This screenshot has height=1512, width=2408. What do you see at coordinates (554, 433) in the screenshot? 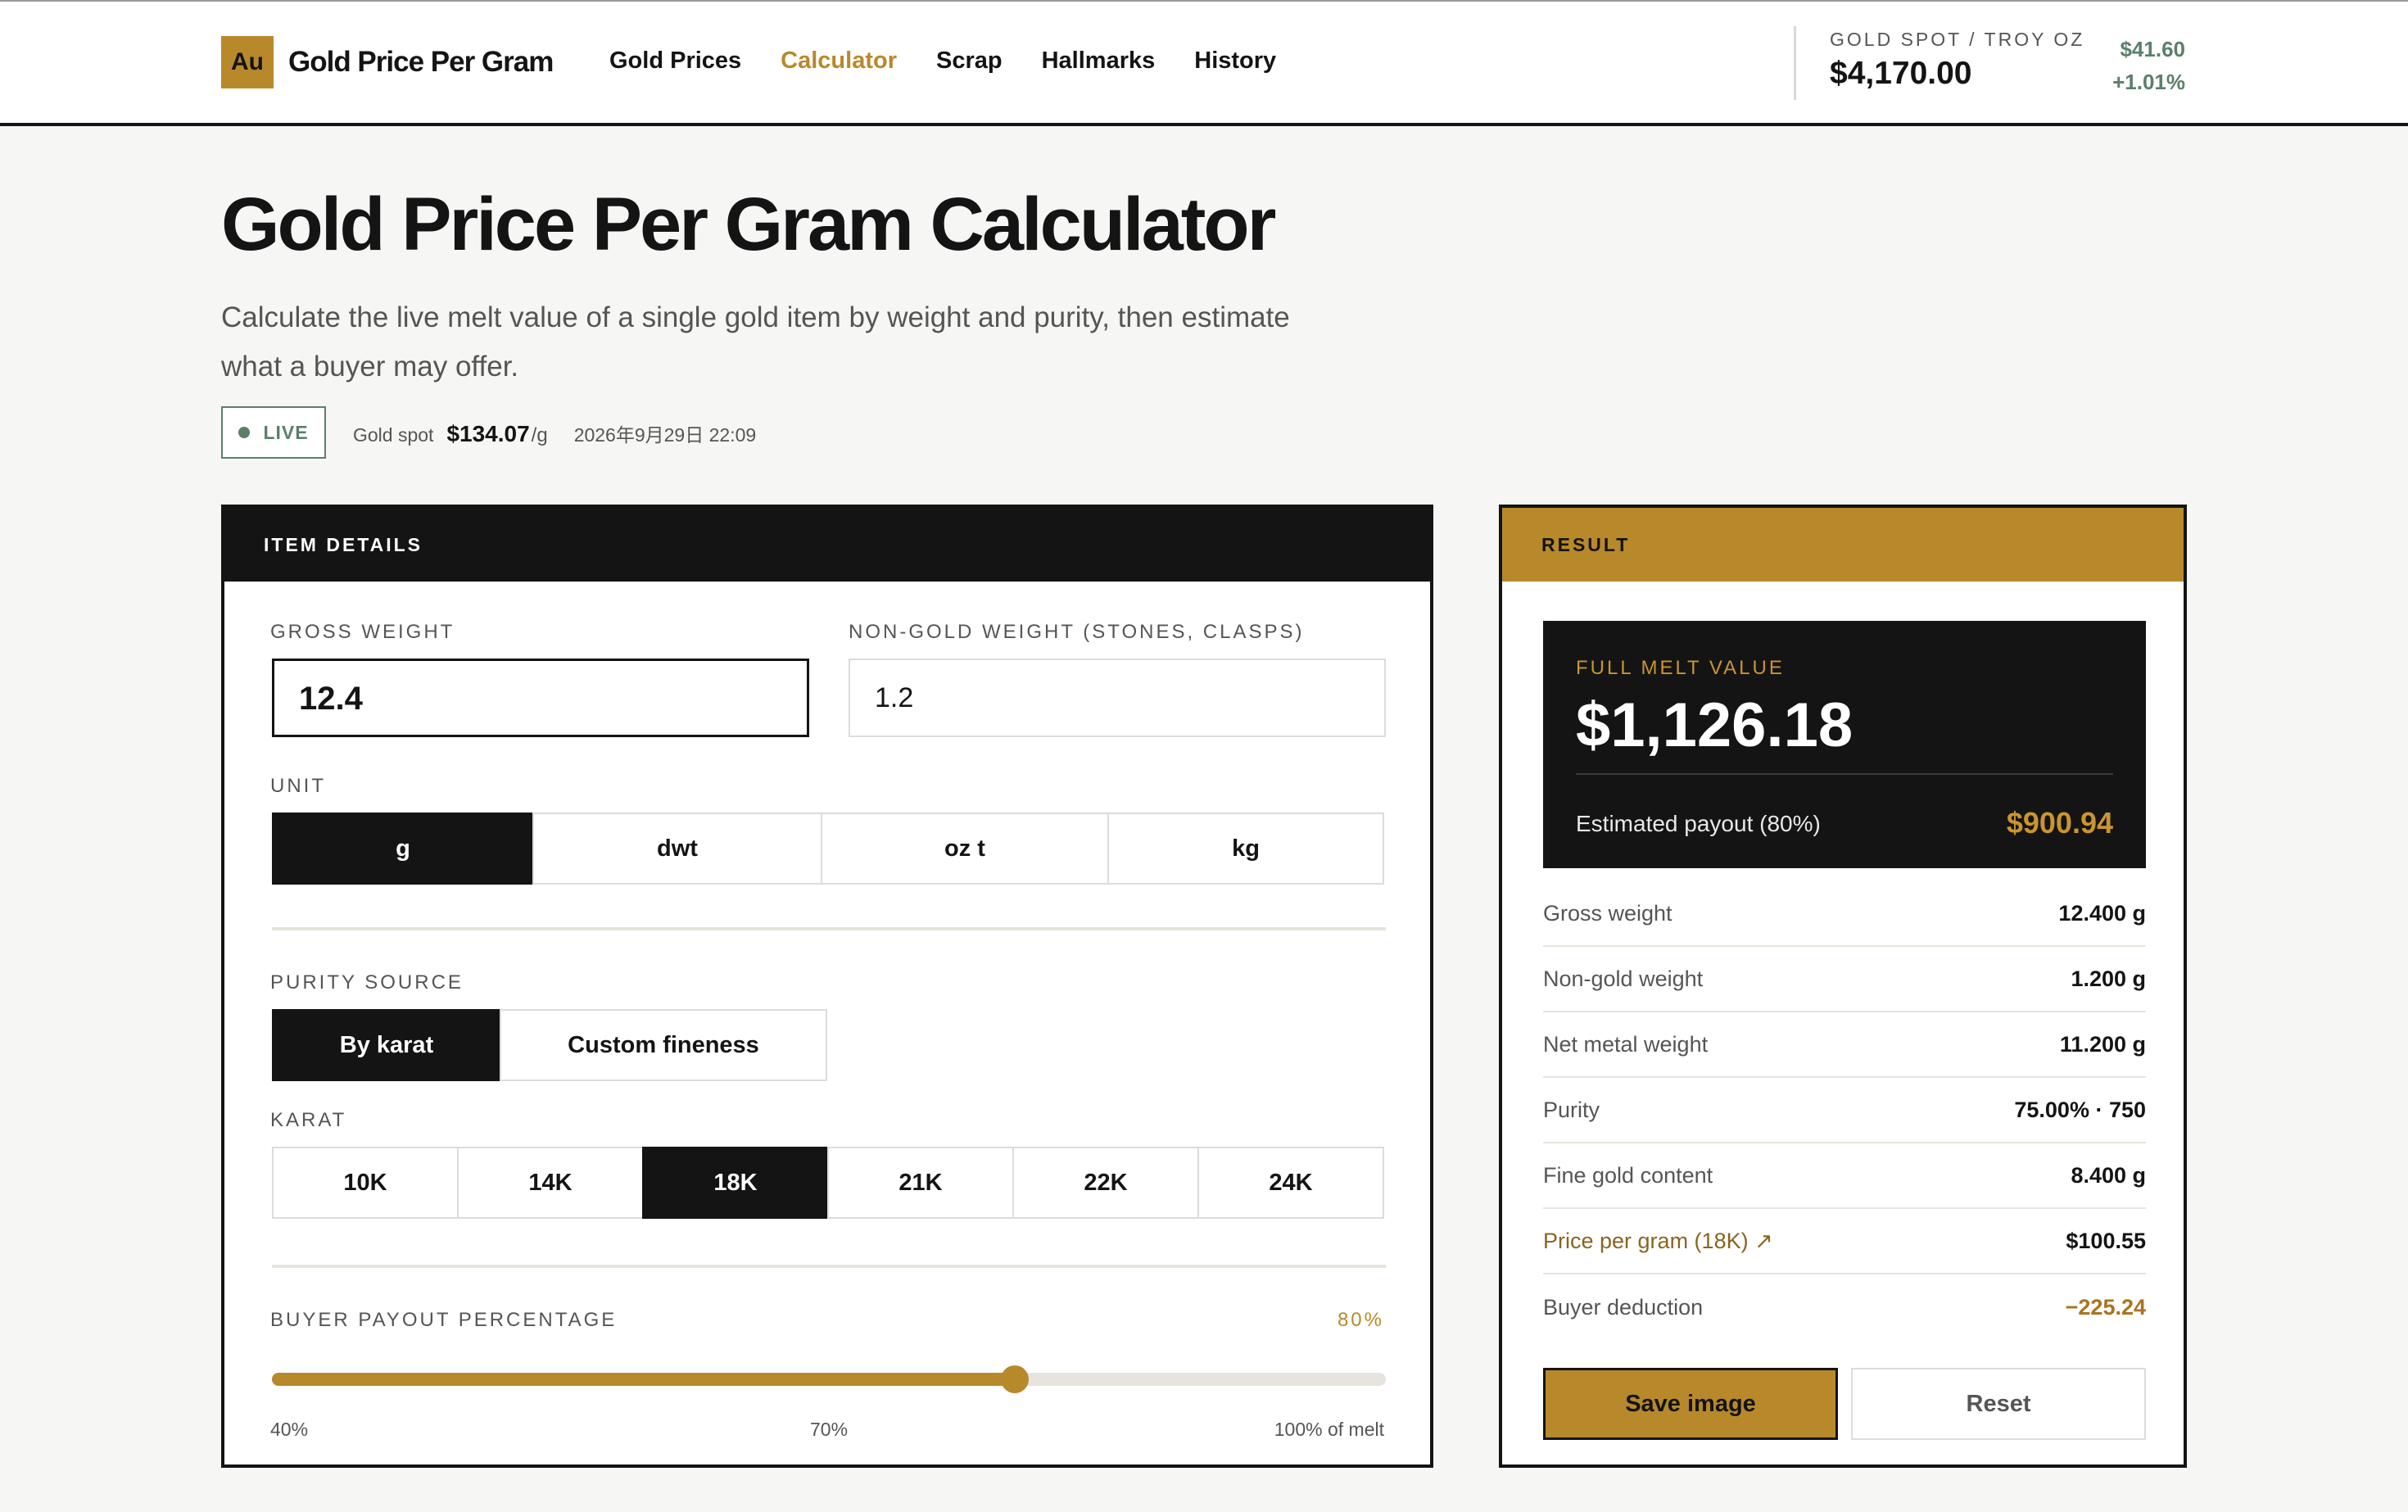
I see `spot-per-gram: Gold spot $134.07 /g 2026年9月29日 22:09` at bounding box center [554, 433].